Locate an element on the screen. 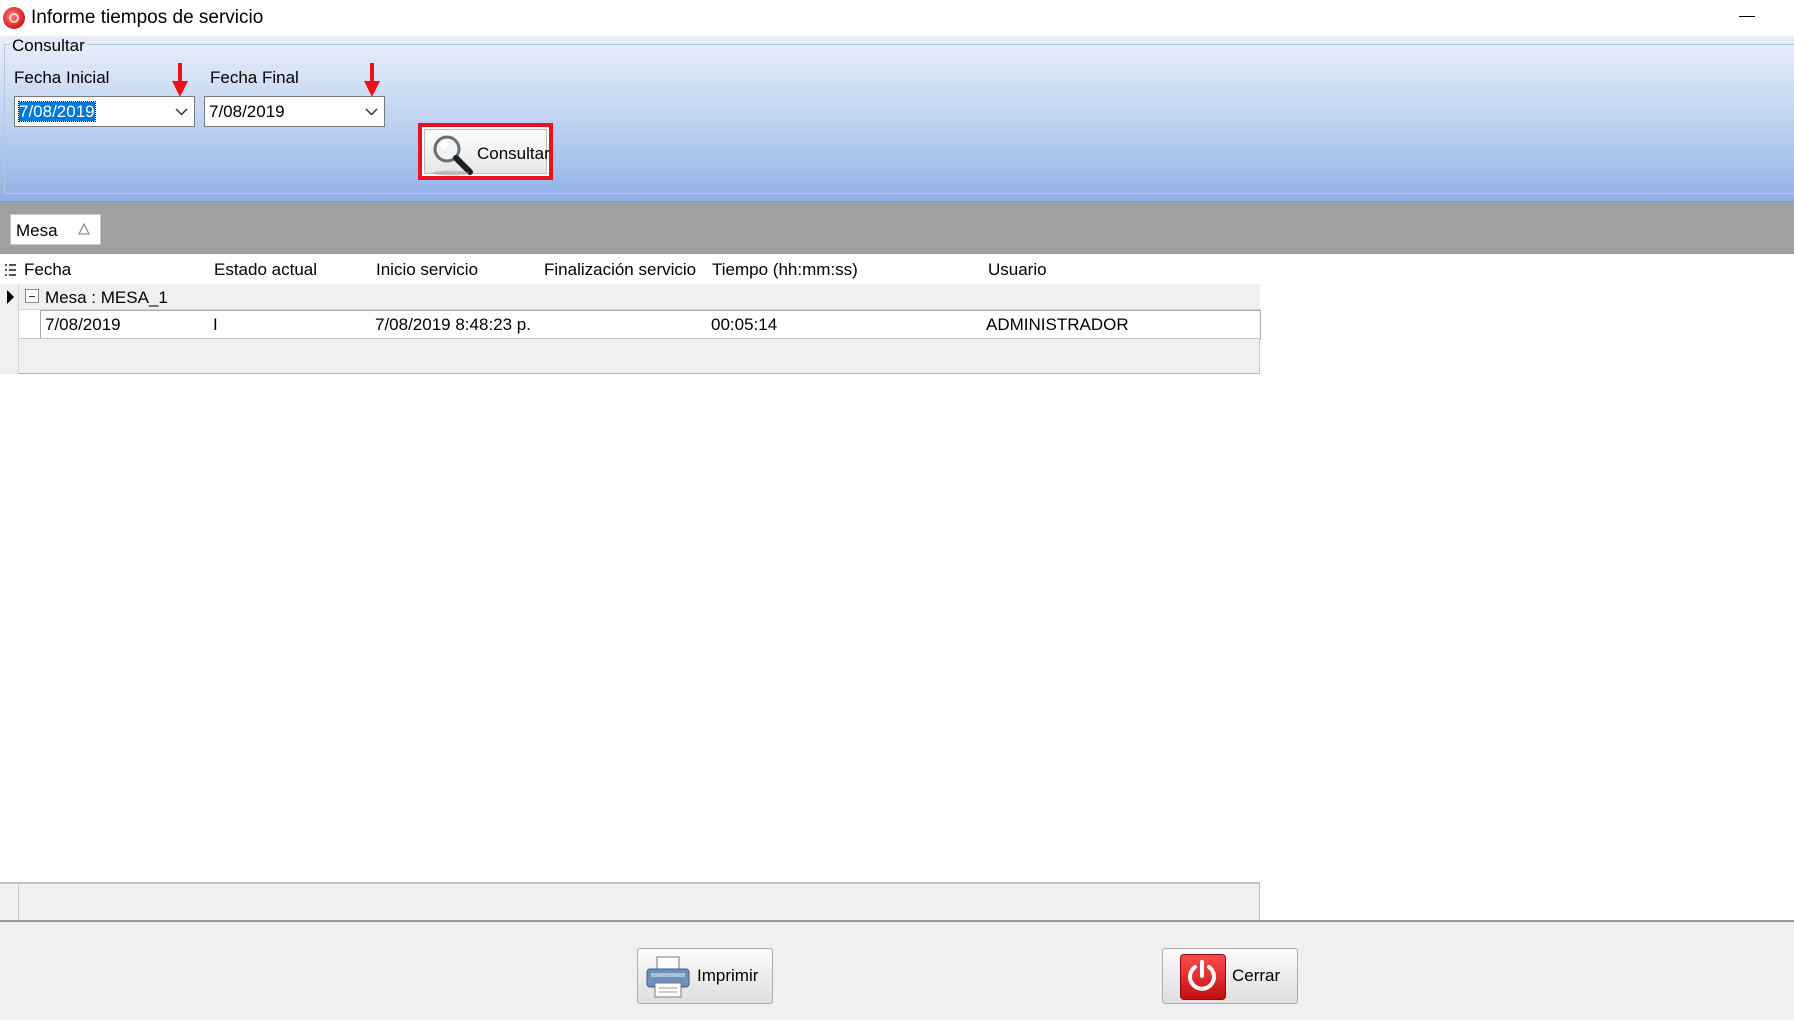 Image resolution: width=1794 pixels, height=1020 pixels. groupby-chip-label: Mesa is located at coordinates (37, 230).